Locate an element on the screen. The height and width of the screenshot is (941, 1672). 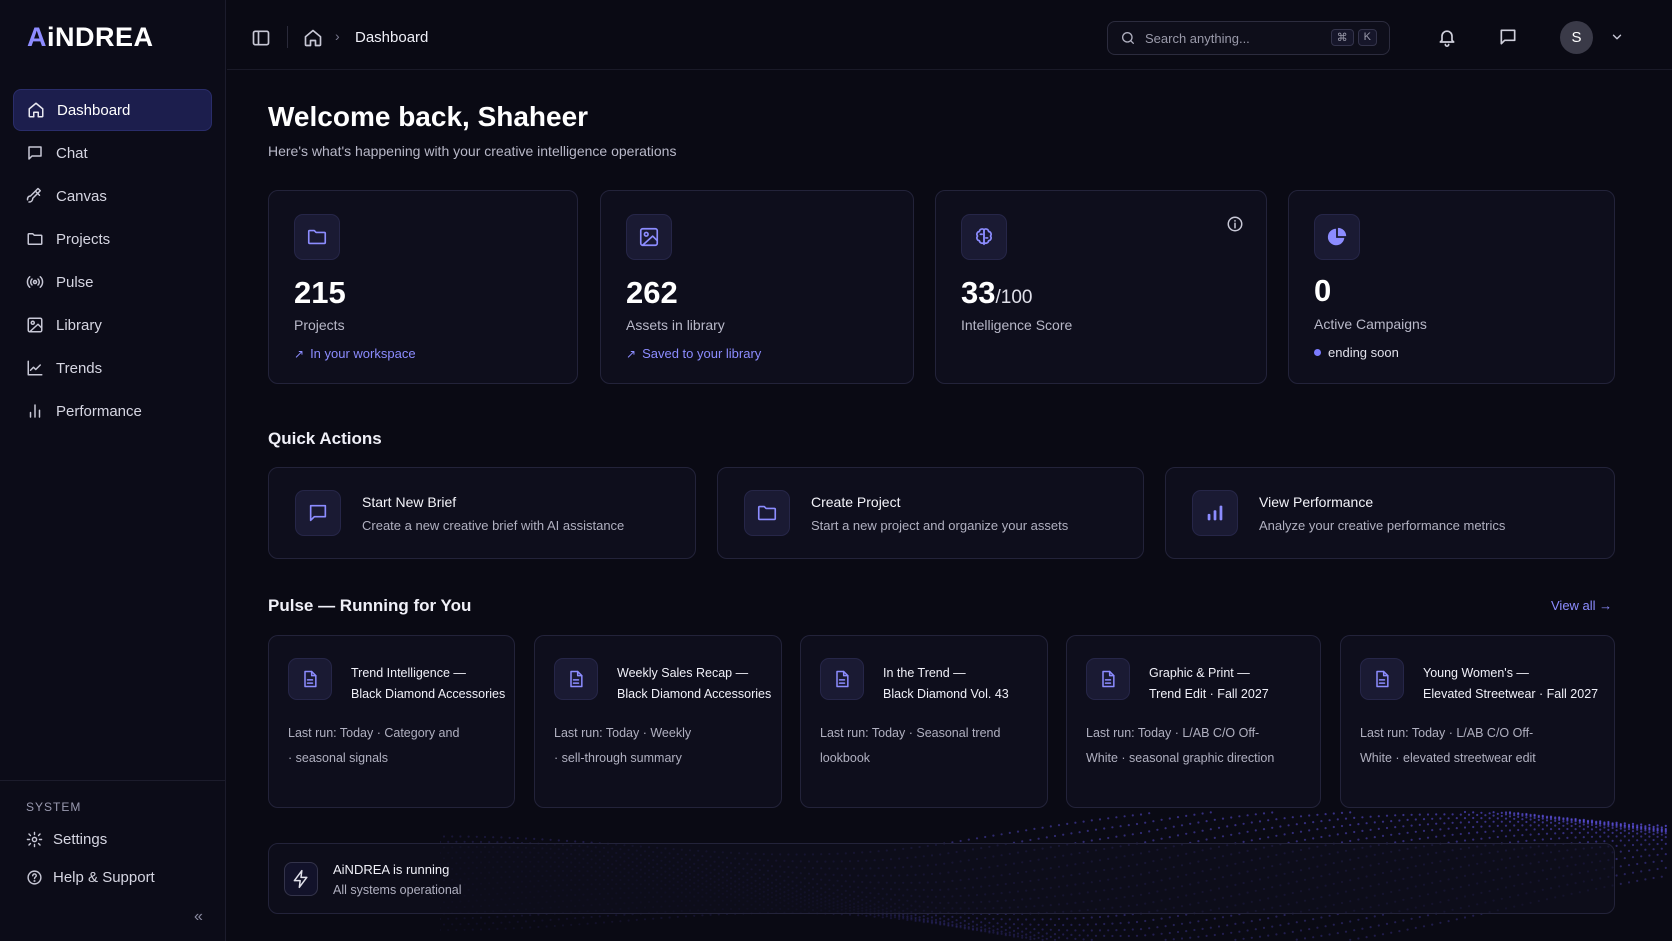
topbar-separator is located at coordinates (287, 37).